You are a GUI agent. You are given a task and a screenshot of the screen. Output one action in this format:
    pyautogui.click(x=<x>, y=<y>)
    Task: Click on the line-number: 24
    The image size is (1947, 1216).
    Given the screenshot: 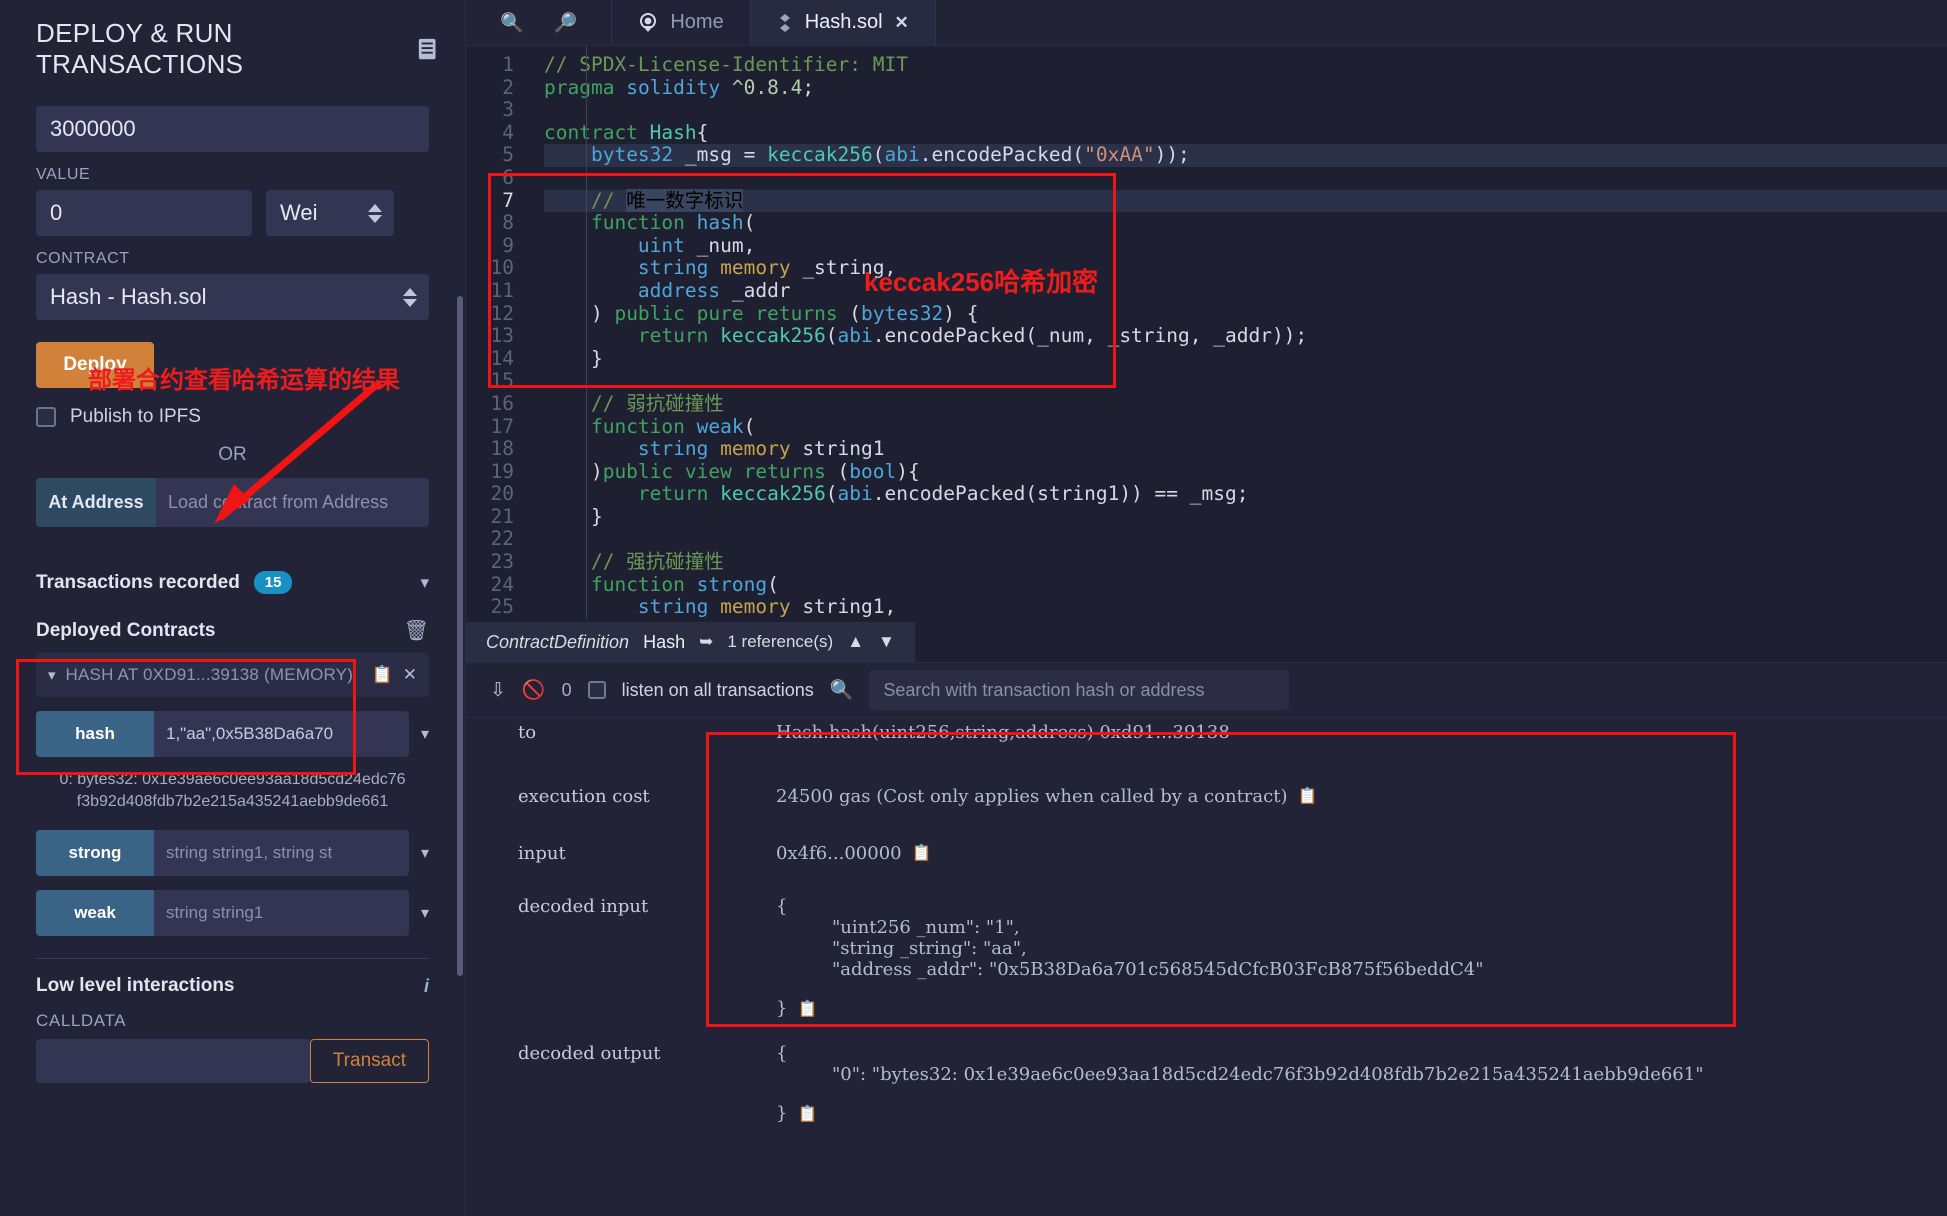 What is the action you would take?
    pyautogui.click(x=502, y=584)
    